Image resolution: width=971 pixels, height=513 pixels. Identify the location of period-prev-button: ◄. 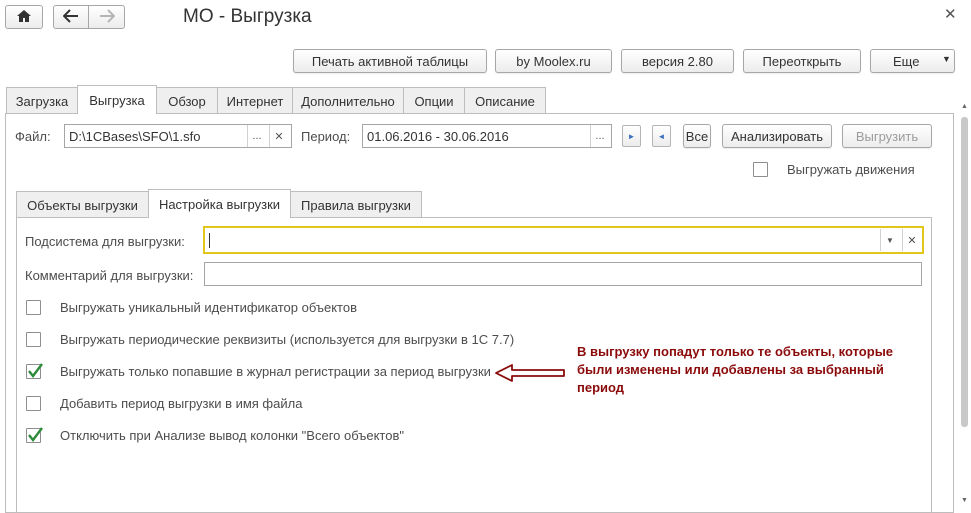
(661, 136).